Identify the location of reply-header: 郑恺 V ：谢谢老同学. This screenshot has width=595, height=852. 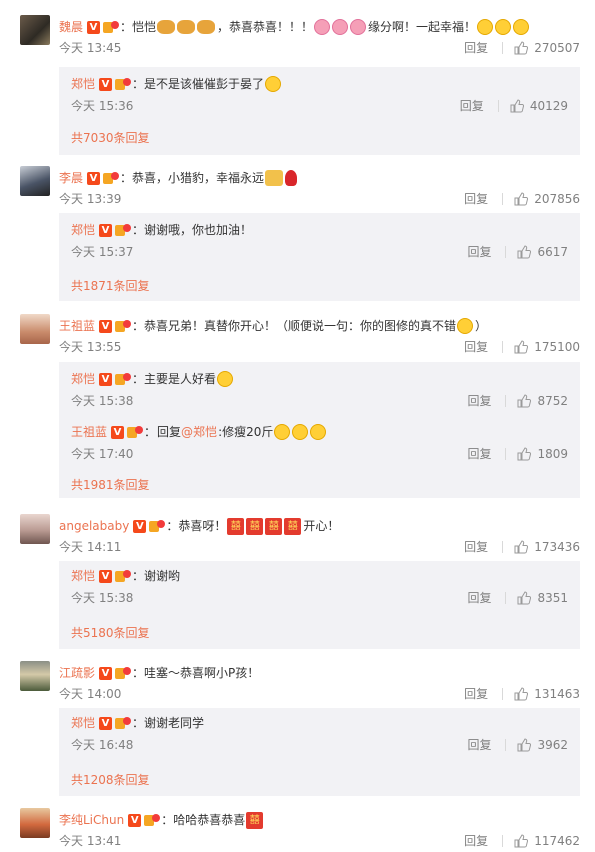
(137, 723).